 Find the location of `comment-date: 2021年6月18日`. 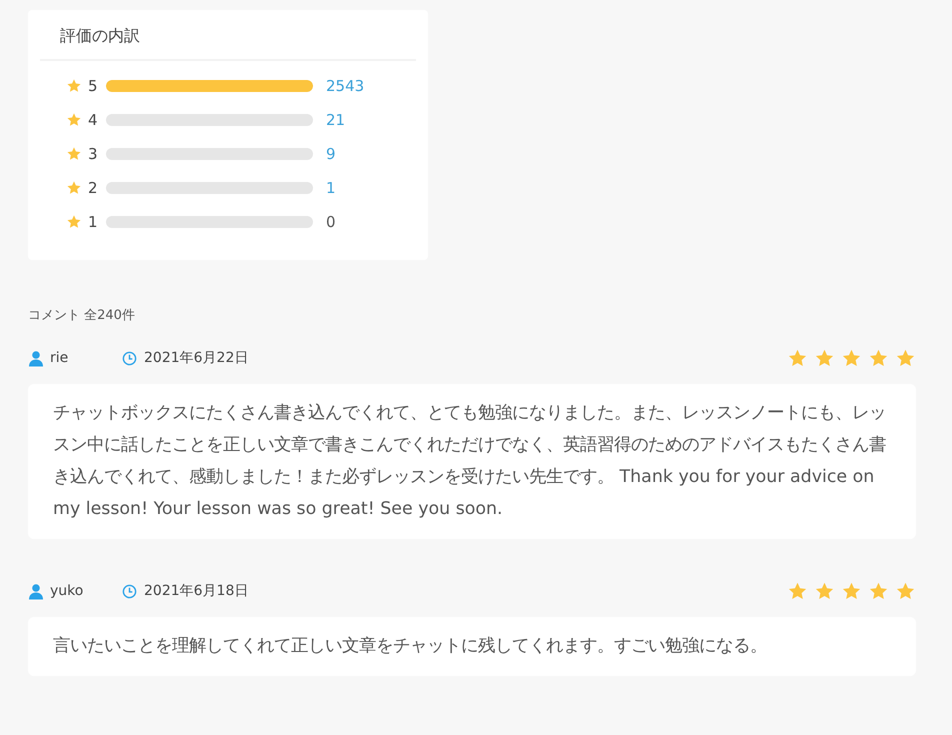

comment-date: 2021年6月18日 is located at coordinates (196, 591).